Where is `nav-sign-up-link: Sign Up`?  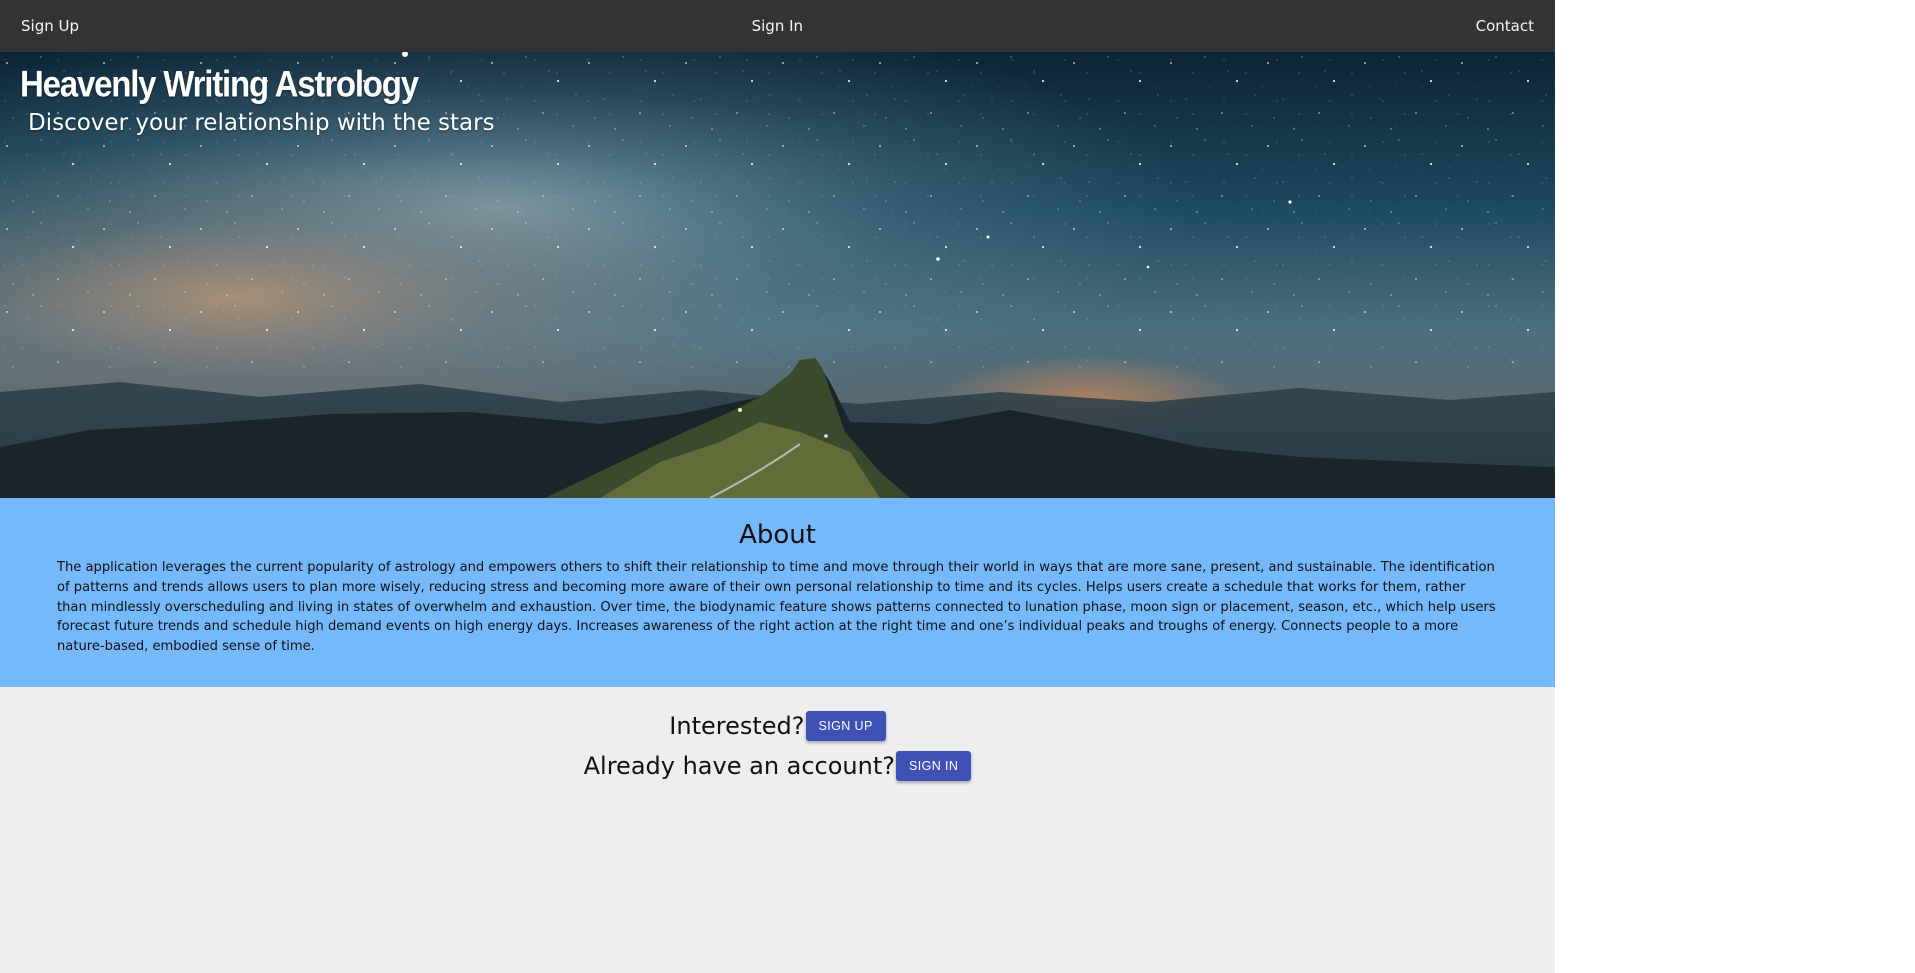 nav-sign-up-link: Sign Up is located at coordinates (50, 26).